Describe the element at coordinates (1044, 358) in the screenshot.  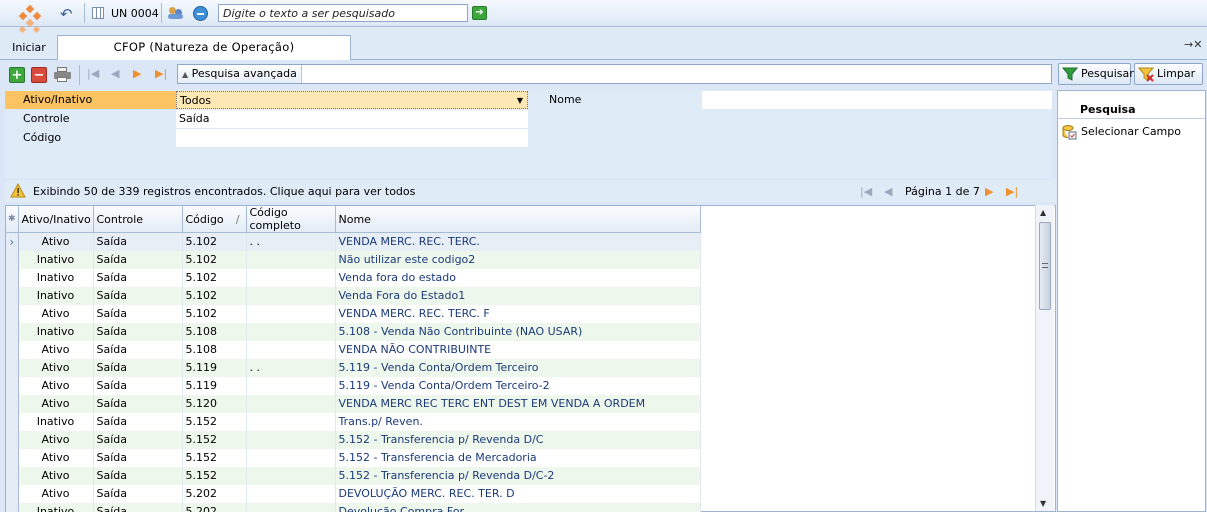
I see `vertical-scrollbar: ▲ ▼` at that location.